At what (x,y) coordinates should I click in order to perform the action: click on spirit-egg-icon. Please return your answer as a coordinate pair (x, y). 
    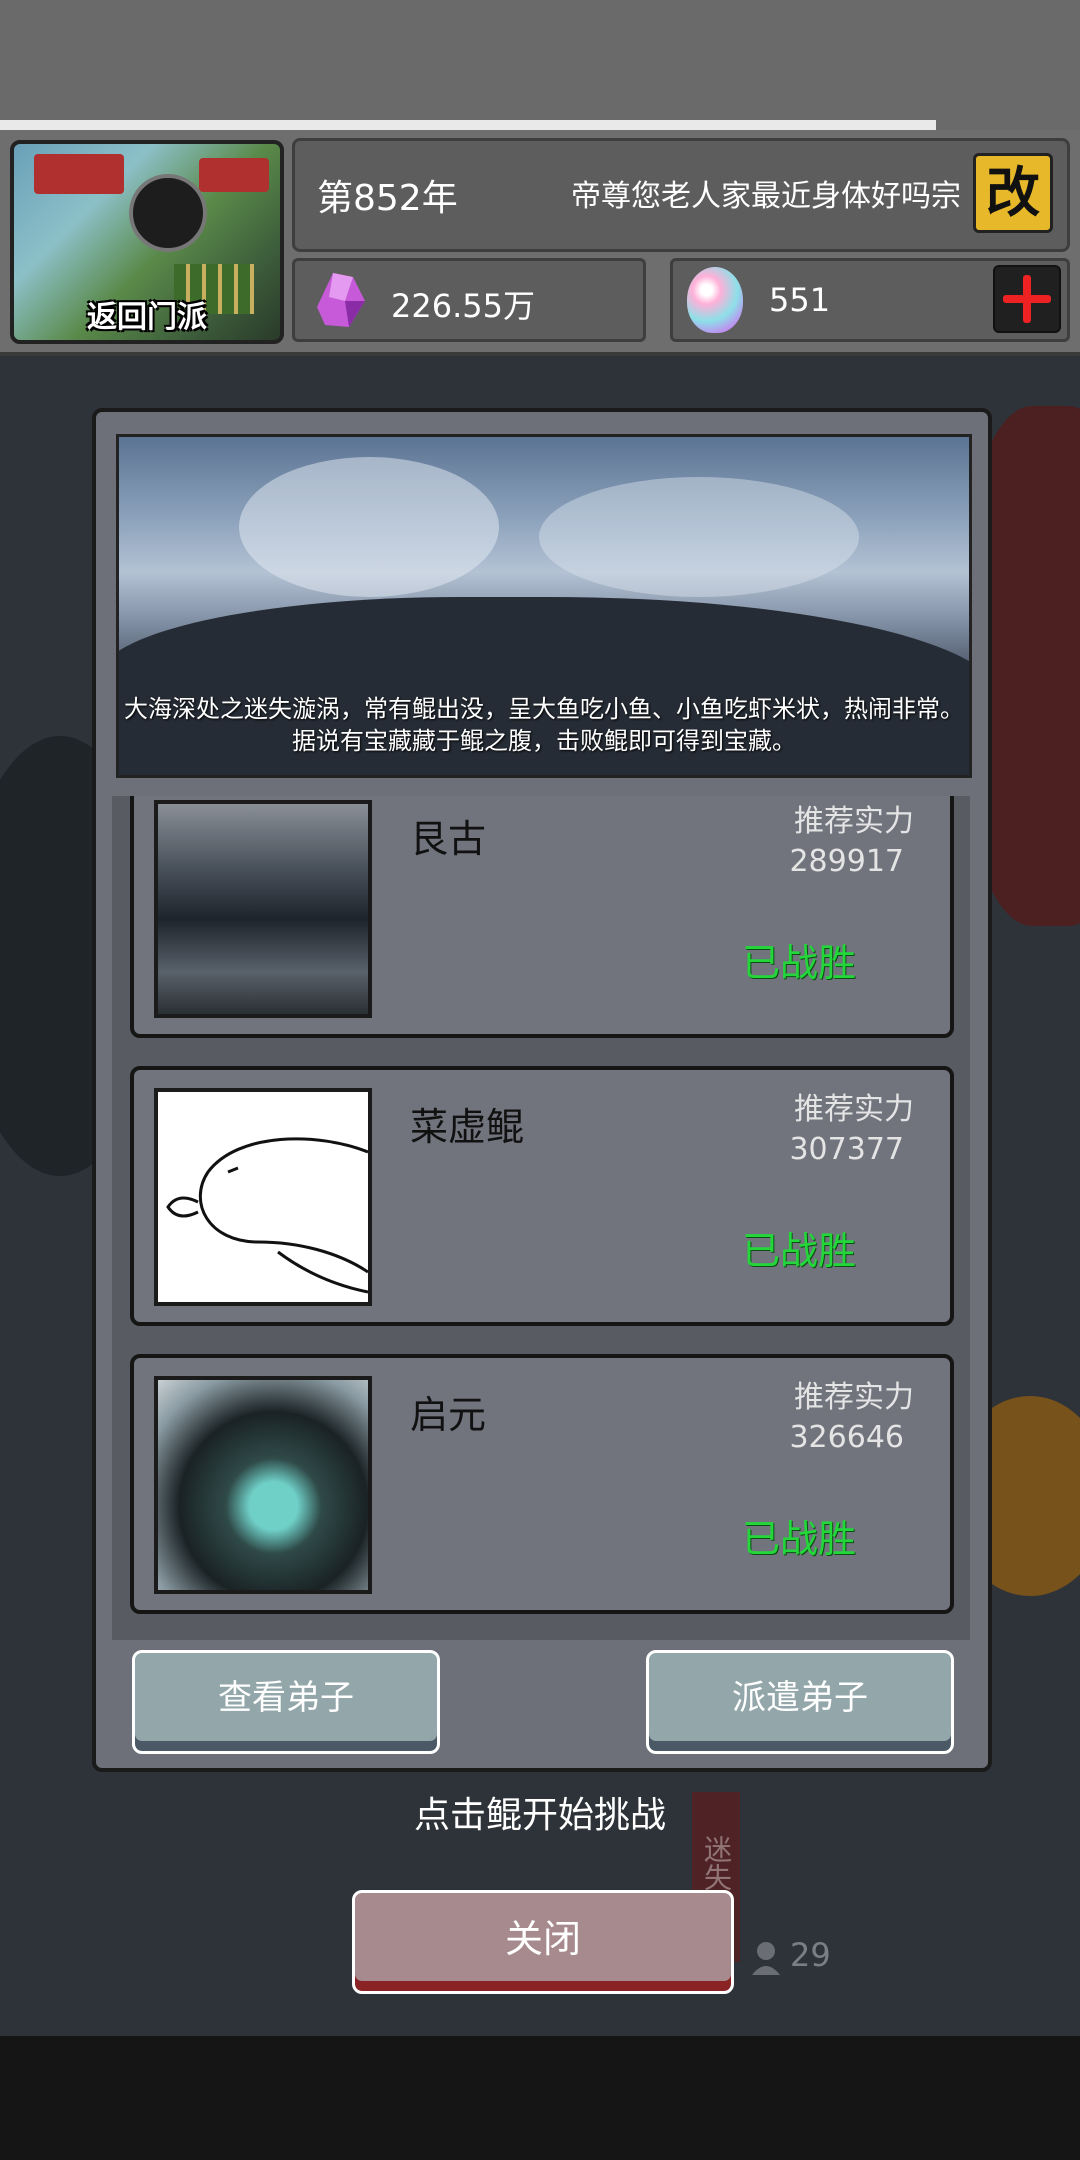
    Looking at the image, I should click on (715, 300).